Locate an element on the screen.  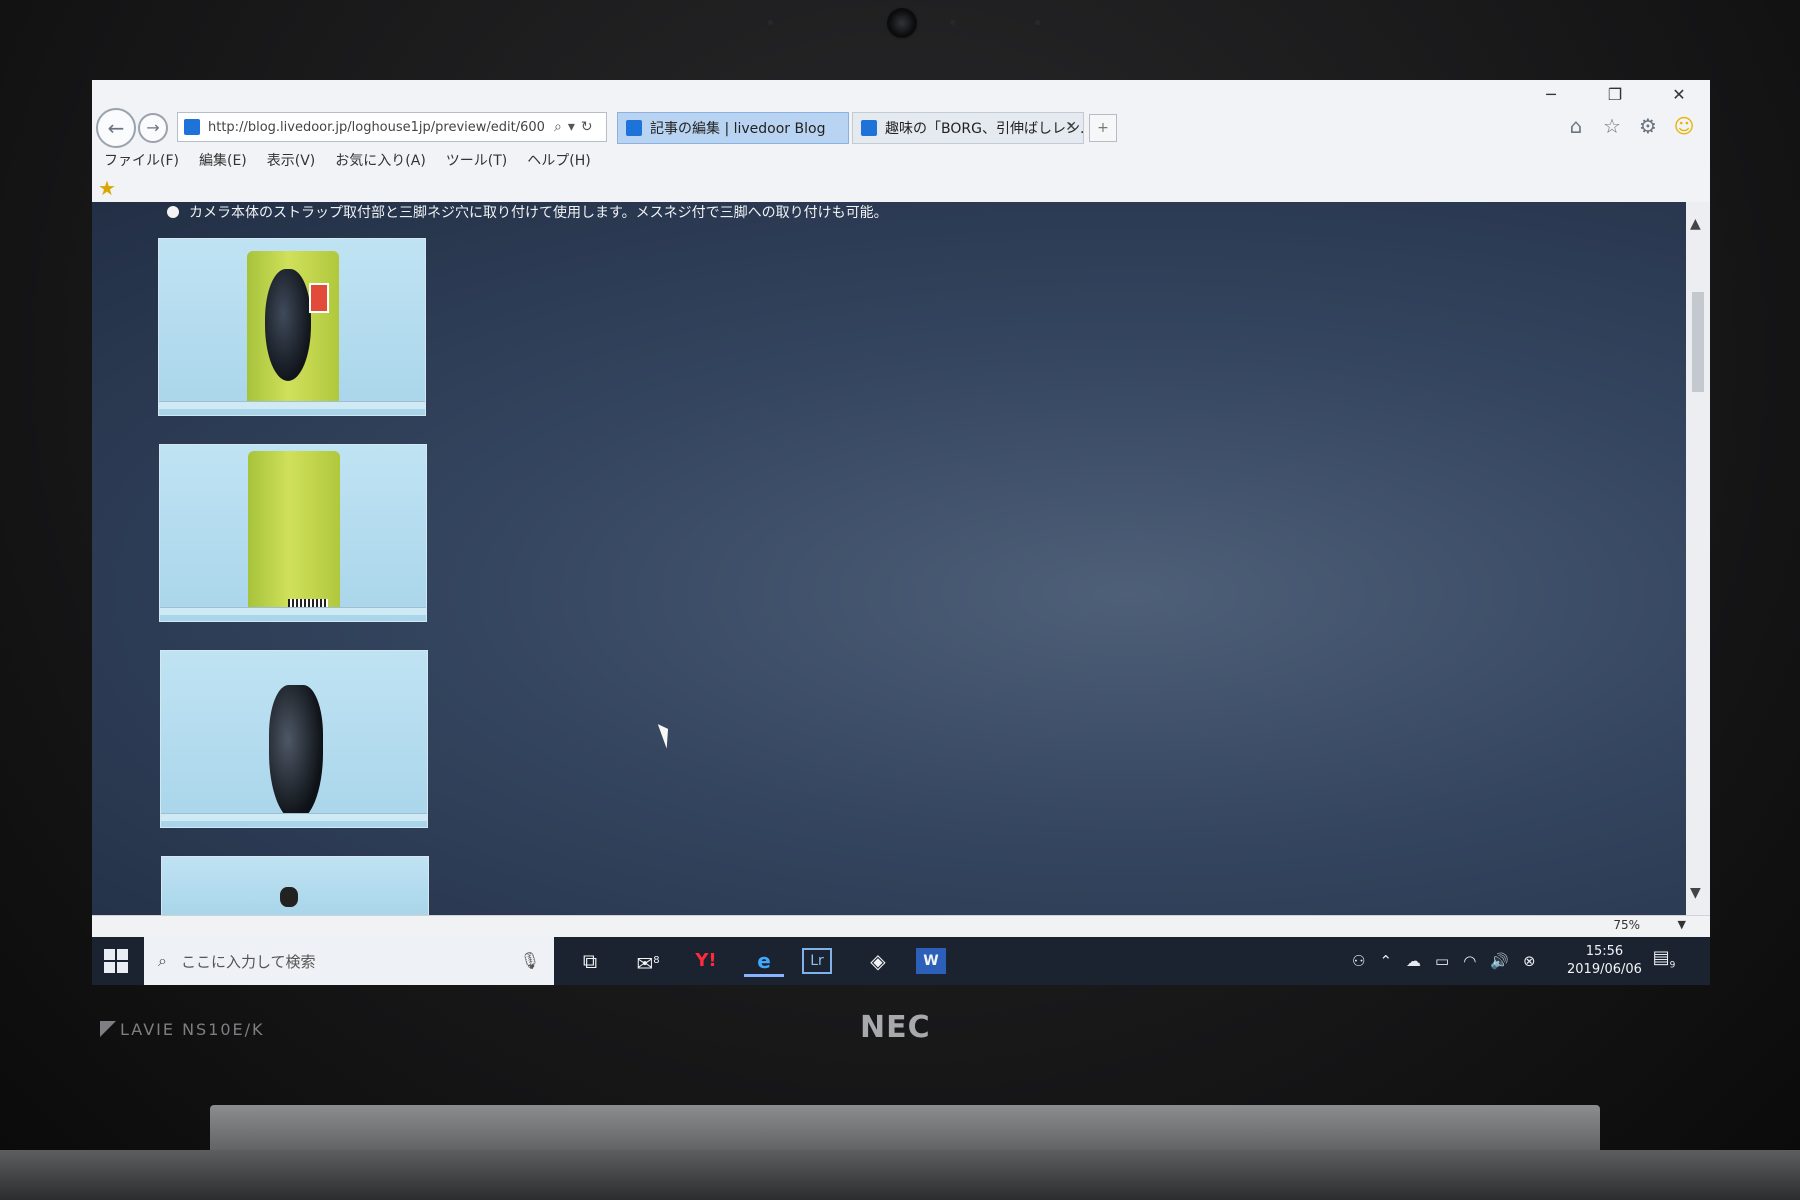
package-image is located at coordinates (294, 533).